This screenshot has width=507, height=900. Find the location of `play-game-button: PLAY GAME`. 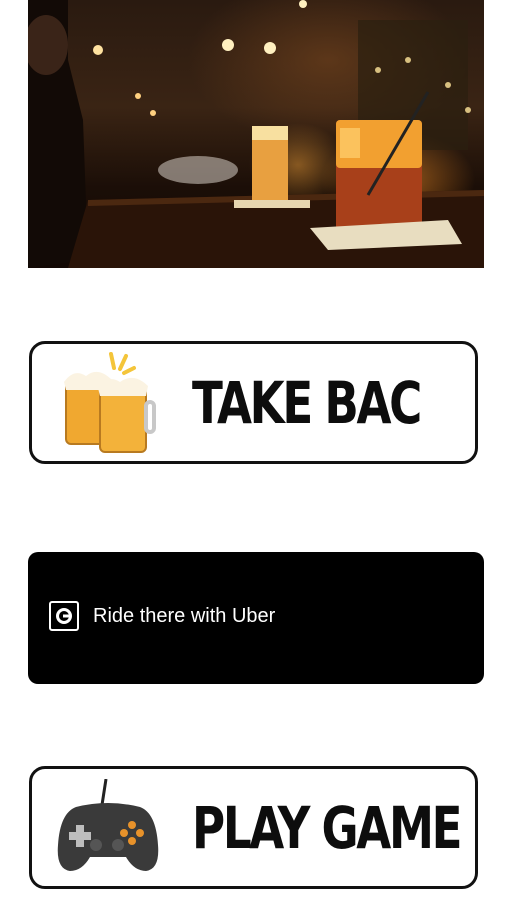

play-game-button: PLAY GAME is located at coordinates (253, 827).